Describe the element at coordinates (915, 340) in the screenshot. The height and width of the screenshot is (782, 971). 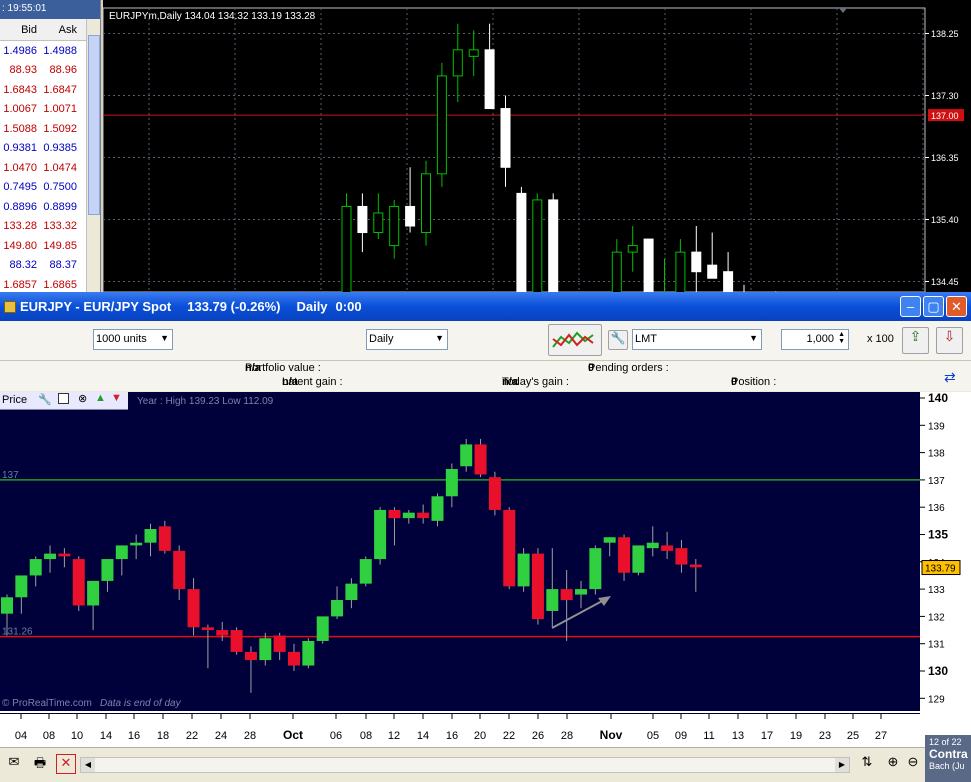
I see `buy-order-icon: ⇪` at that location.